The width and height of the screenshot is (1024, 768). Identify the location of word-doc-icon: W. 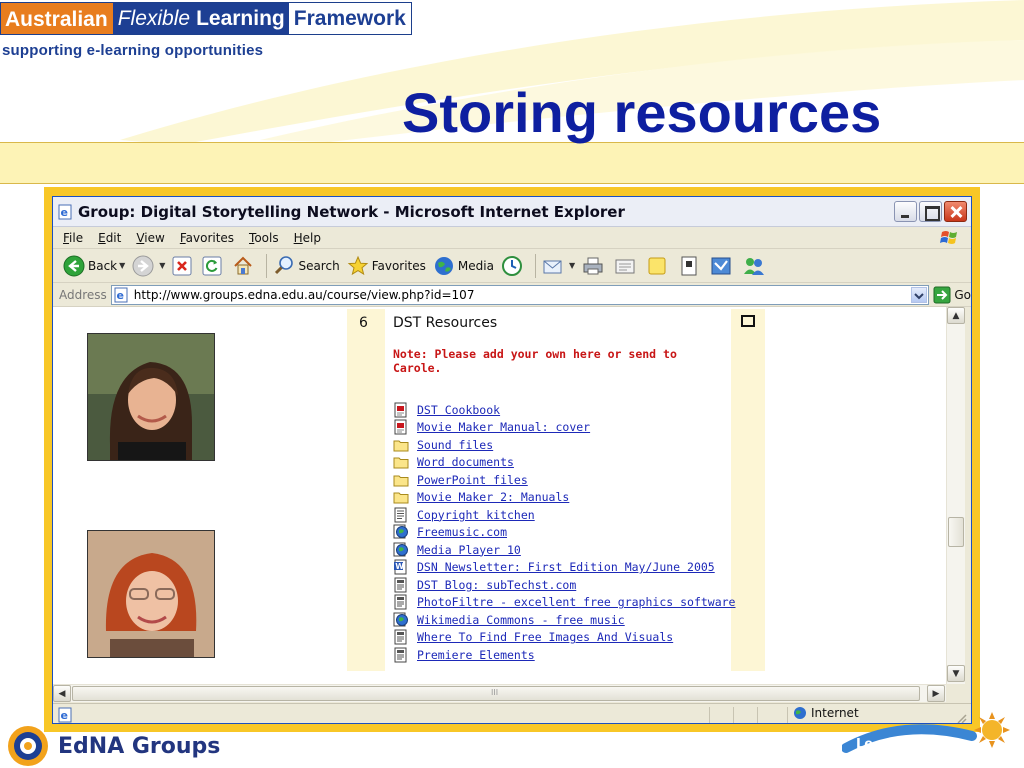
(403, 567).